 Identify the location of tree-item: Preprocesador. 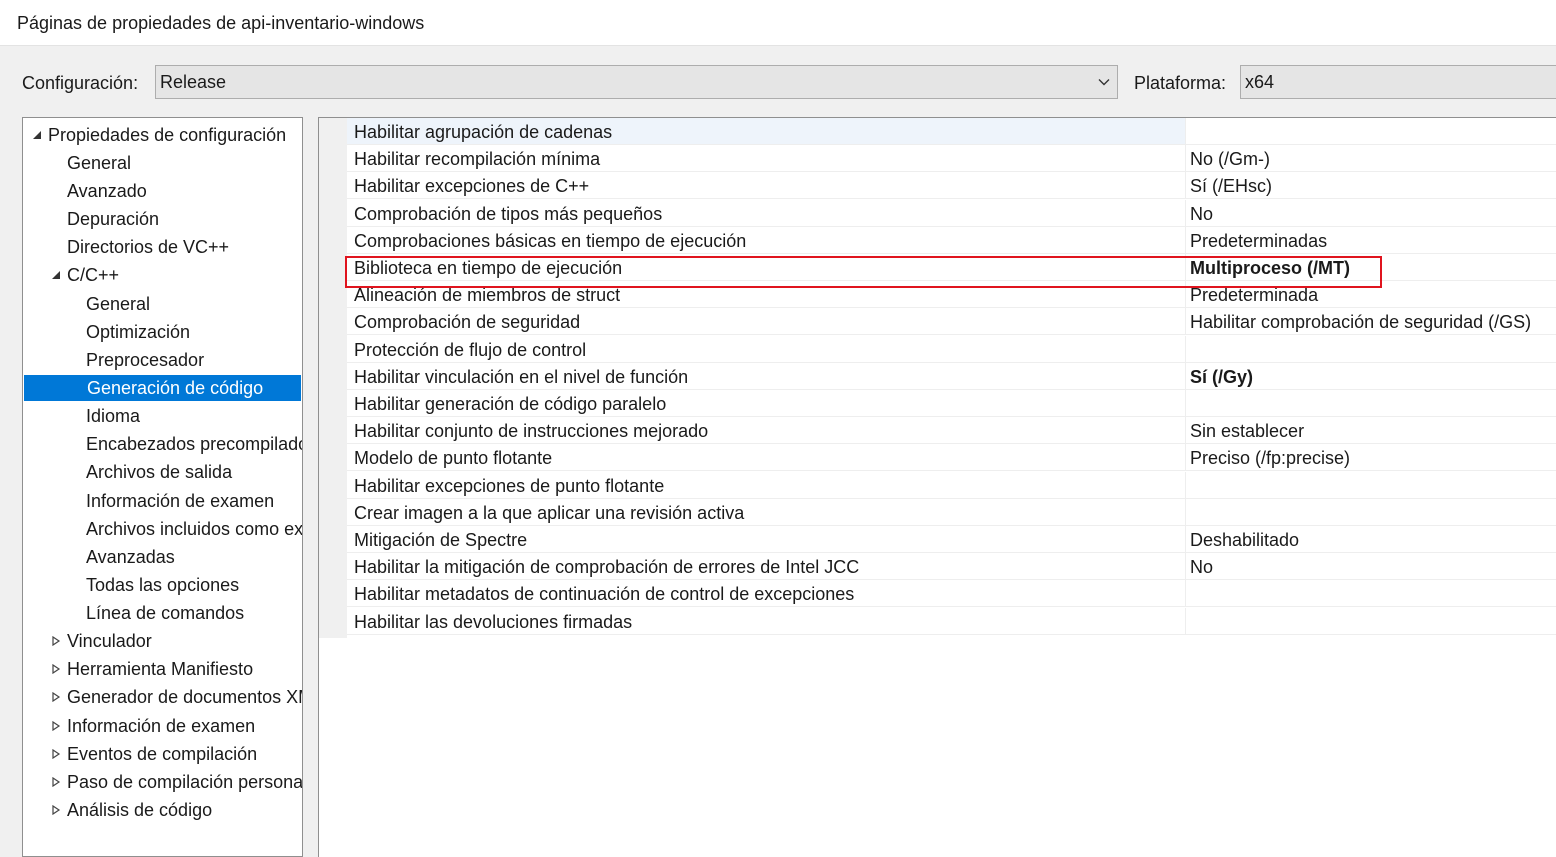
(162, 360).